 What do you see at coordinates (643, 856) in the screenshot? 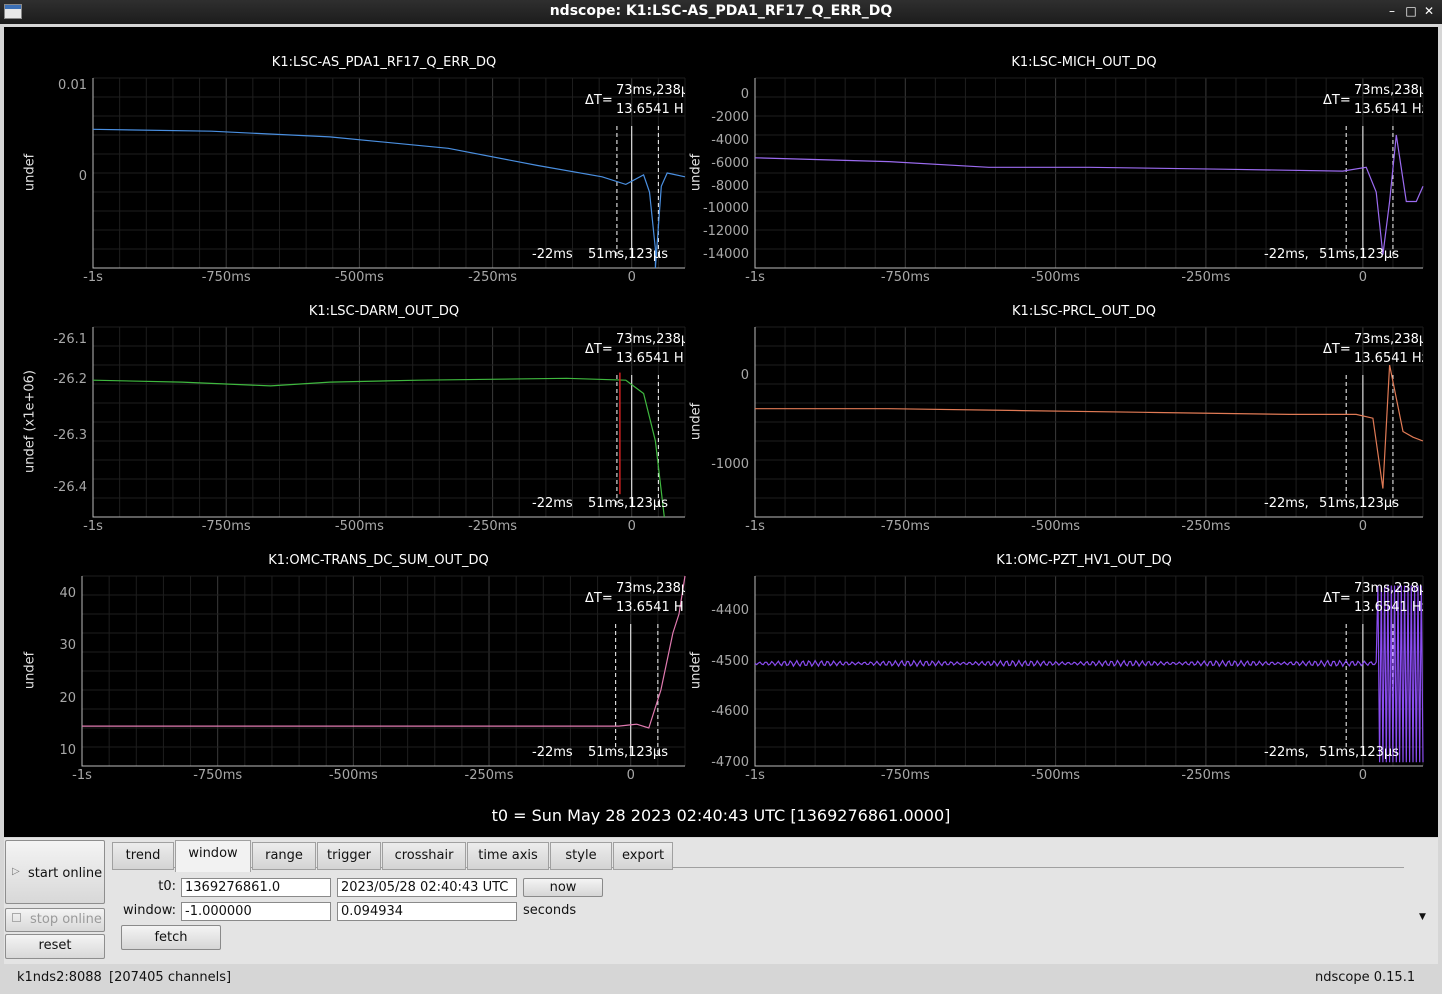
I see `tab-export: export` at bounding box center [643, 856].